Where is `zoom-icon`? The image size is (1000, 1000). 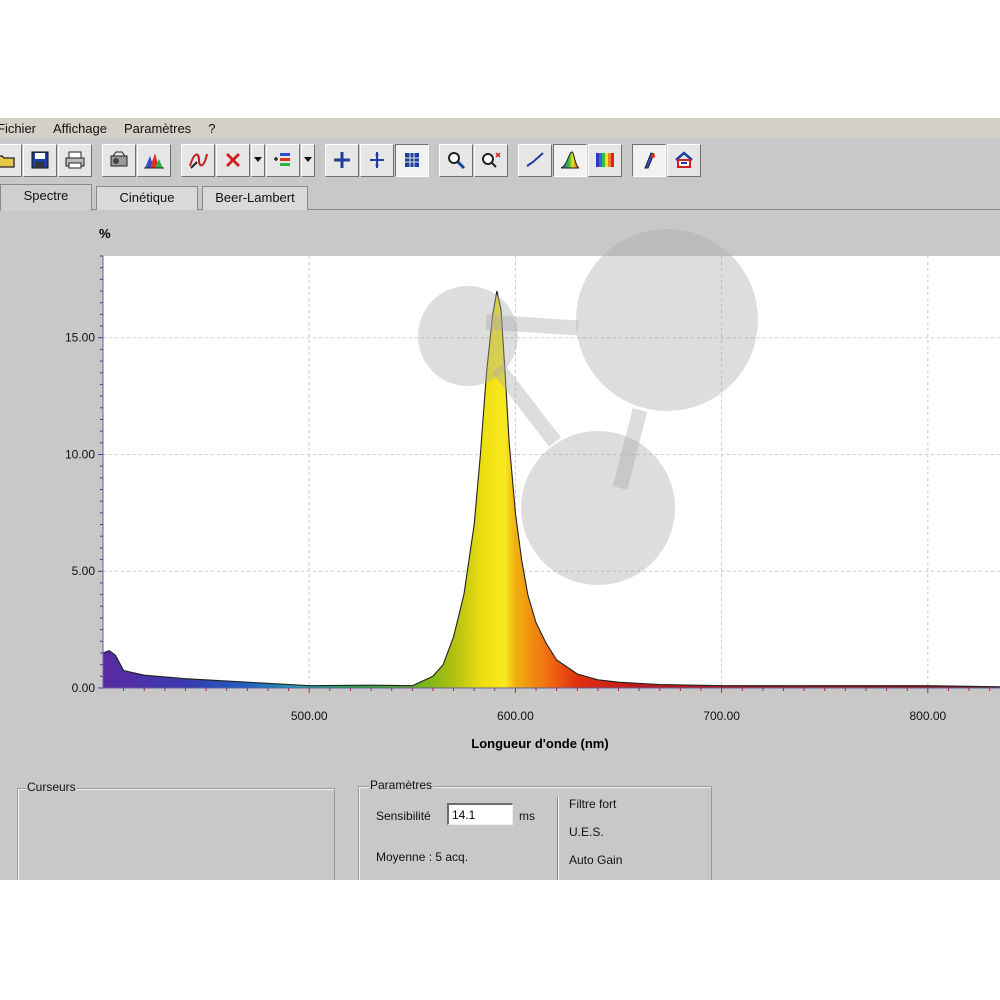 zoom-icon is located at coordinates (457, 161).